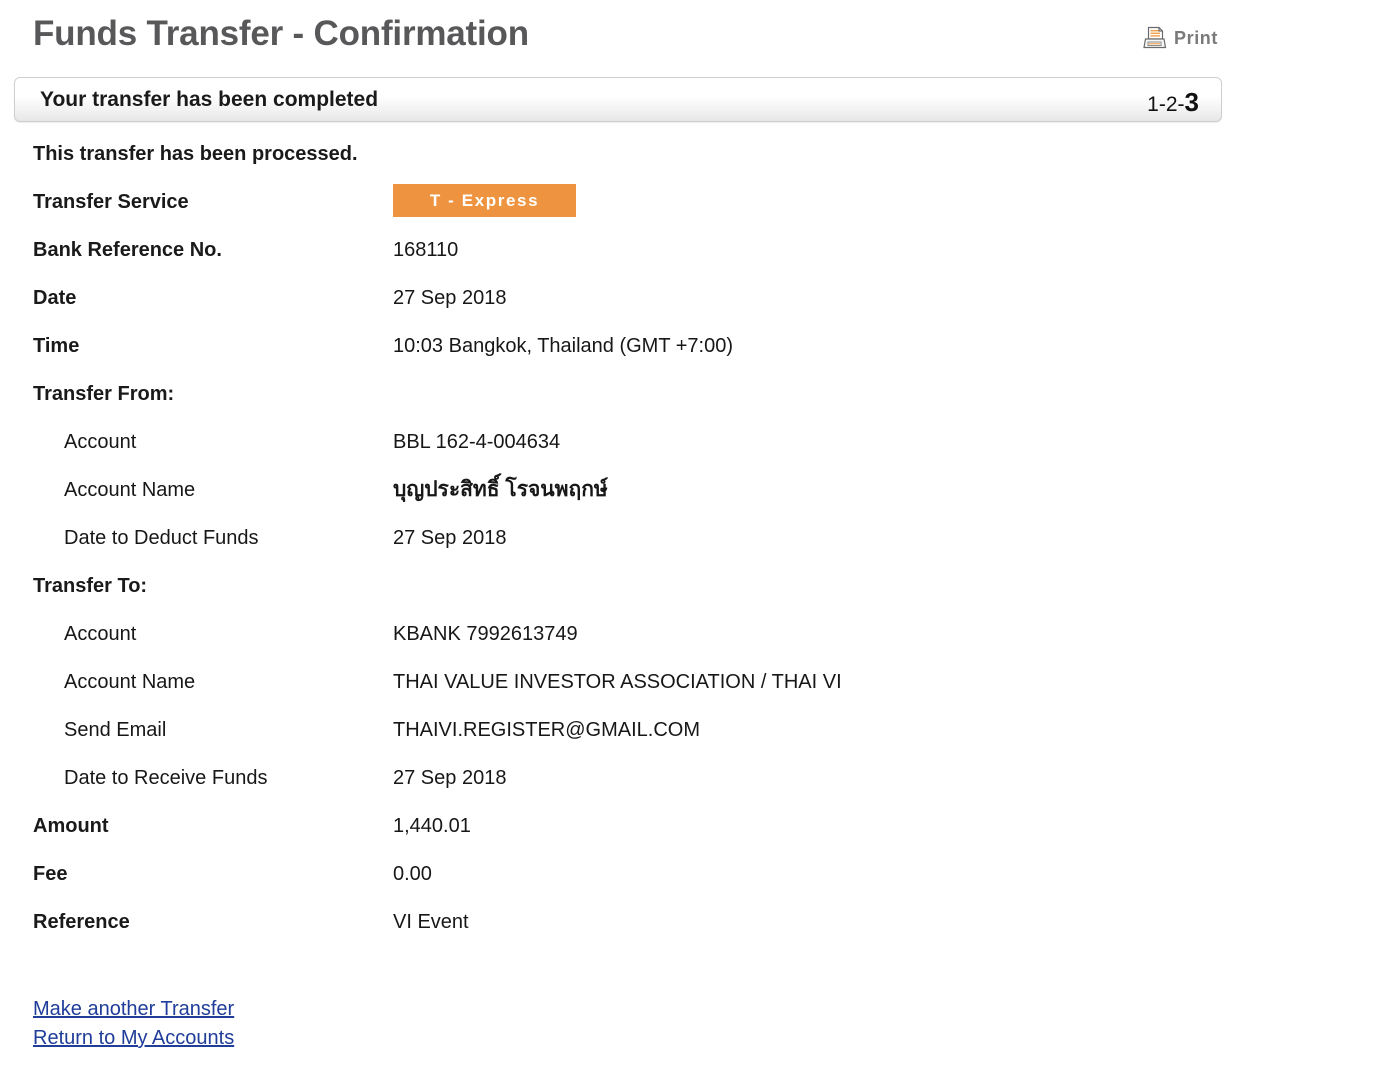  I want to click on row-from-account: Account BBL 162-4-004634, so click(700, 452).